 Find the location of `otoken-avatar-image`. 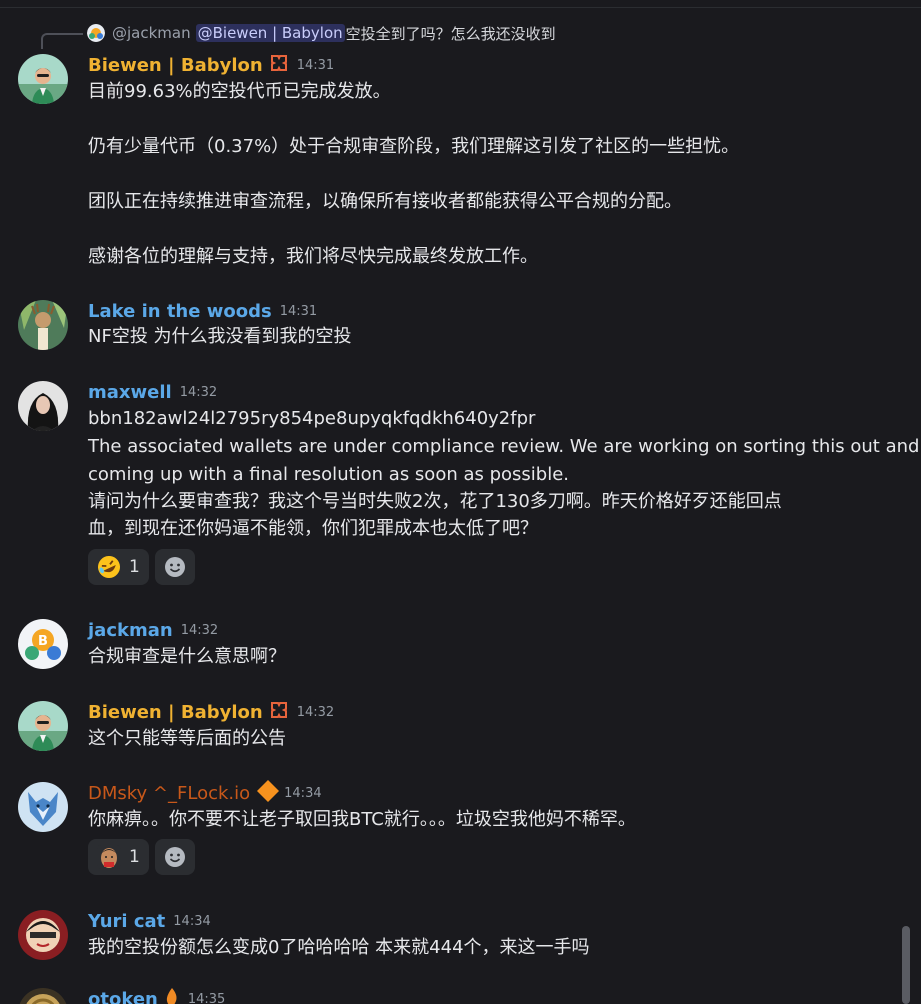

otoken-avatar-image is located at coordinates (43, 996).